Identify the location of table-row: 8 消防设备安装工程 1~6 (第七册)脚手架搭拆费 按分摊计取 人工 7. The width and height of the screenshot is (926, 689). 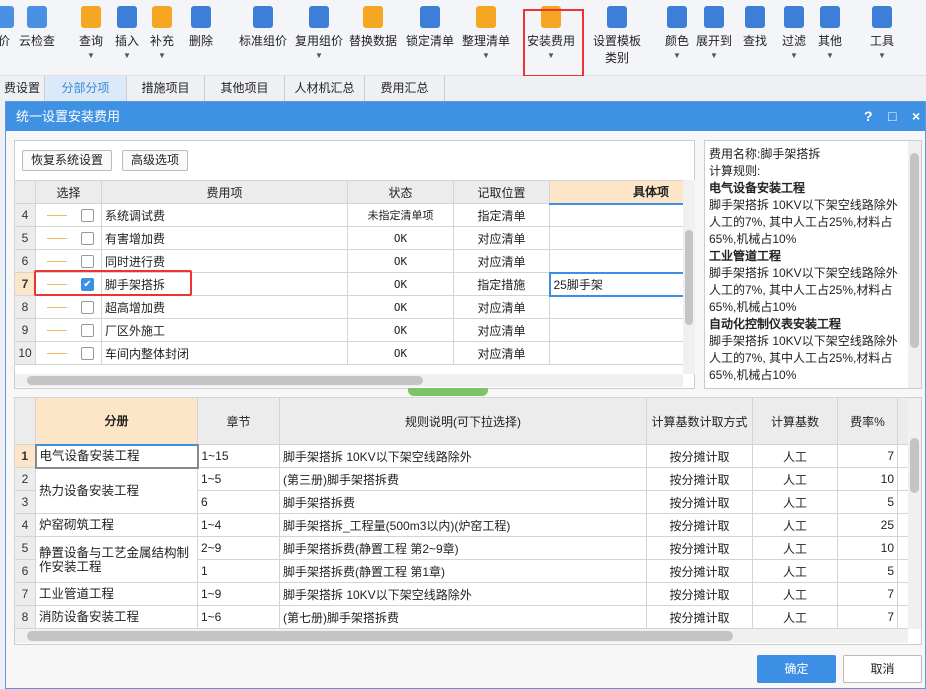
(461, 617).